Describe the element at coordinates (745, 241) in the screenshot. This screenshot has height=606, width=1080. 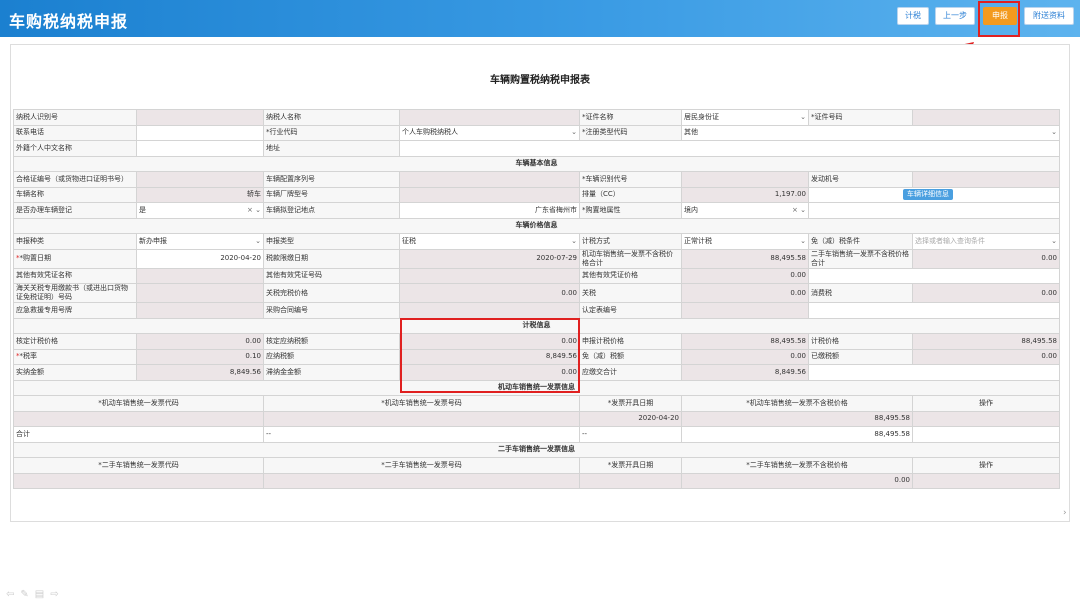
I see `tax-method-select: 正常计税 ⌄` at that location.